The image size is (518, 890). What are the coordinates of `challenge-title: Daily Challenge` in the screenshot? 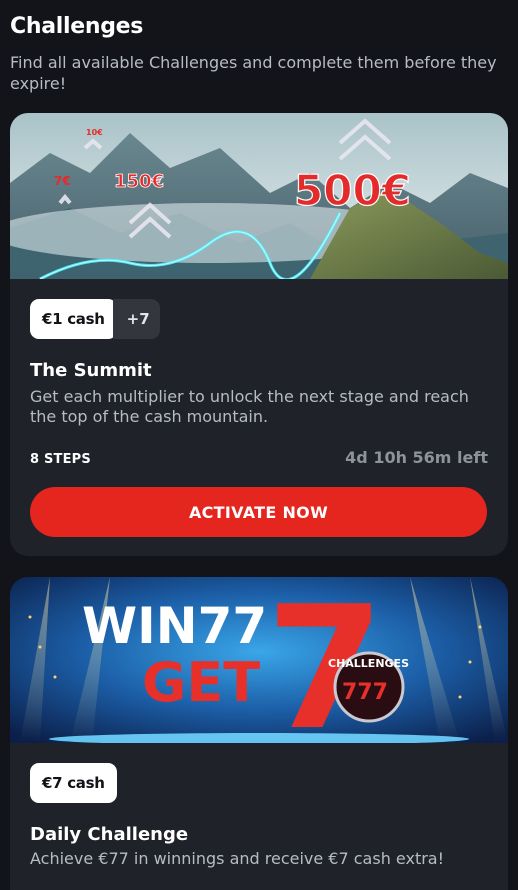 It's located at (109, 834).